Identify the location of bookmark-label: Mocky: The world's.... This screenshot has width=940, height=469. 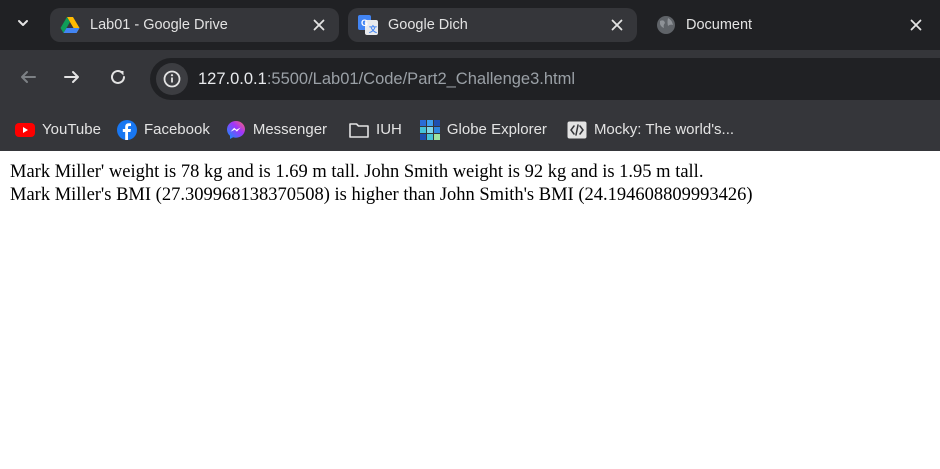
(664, 129).